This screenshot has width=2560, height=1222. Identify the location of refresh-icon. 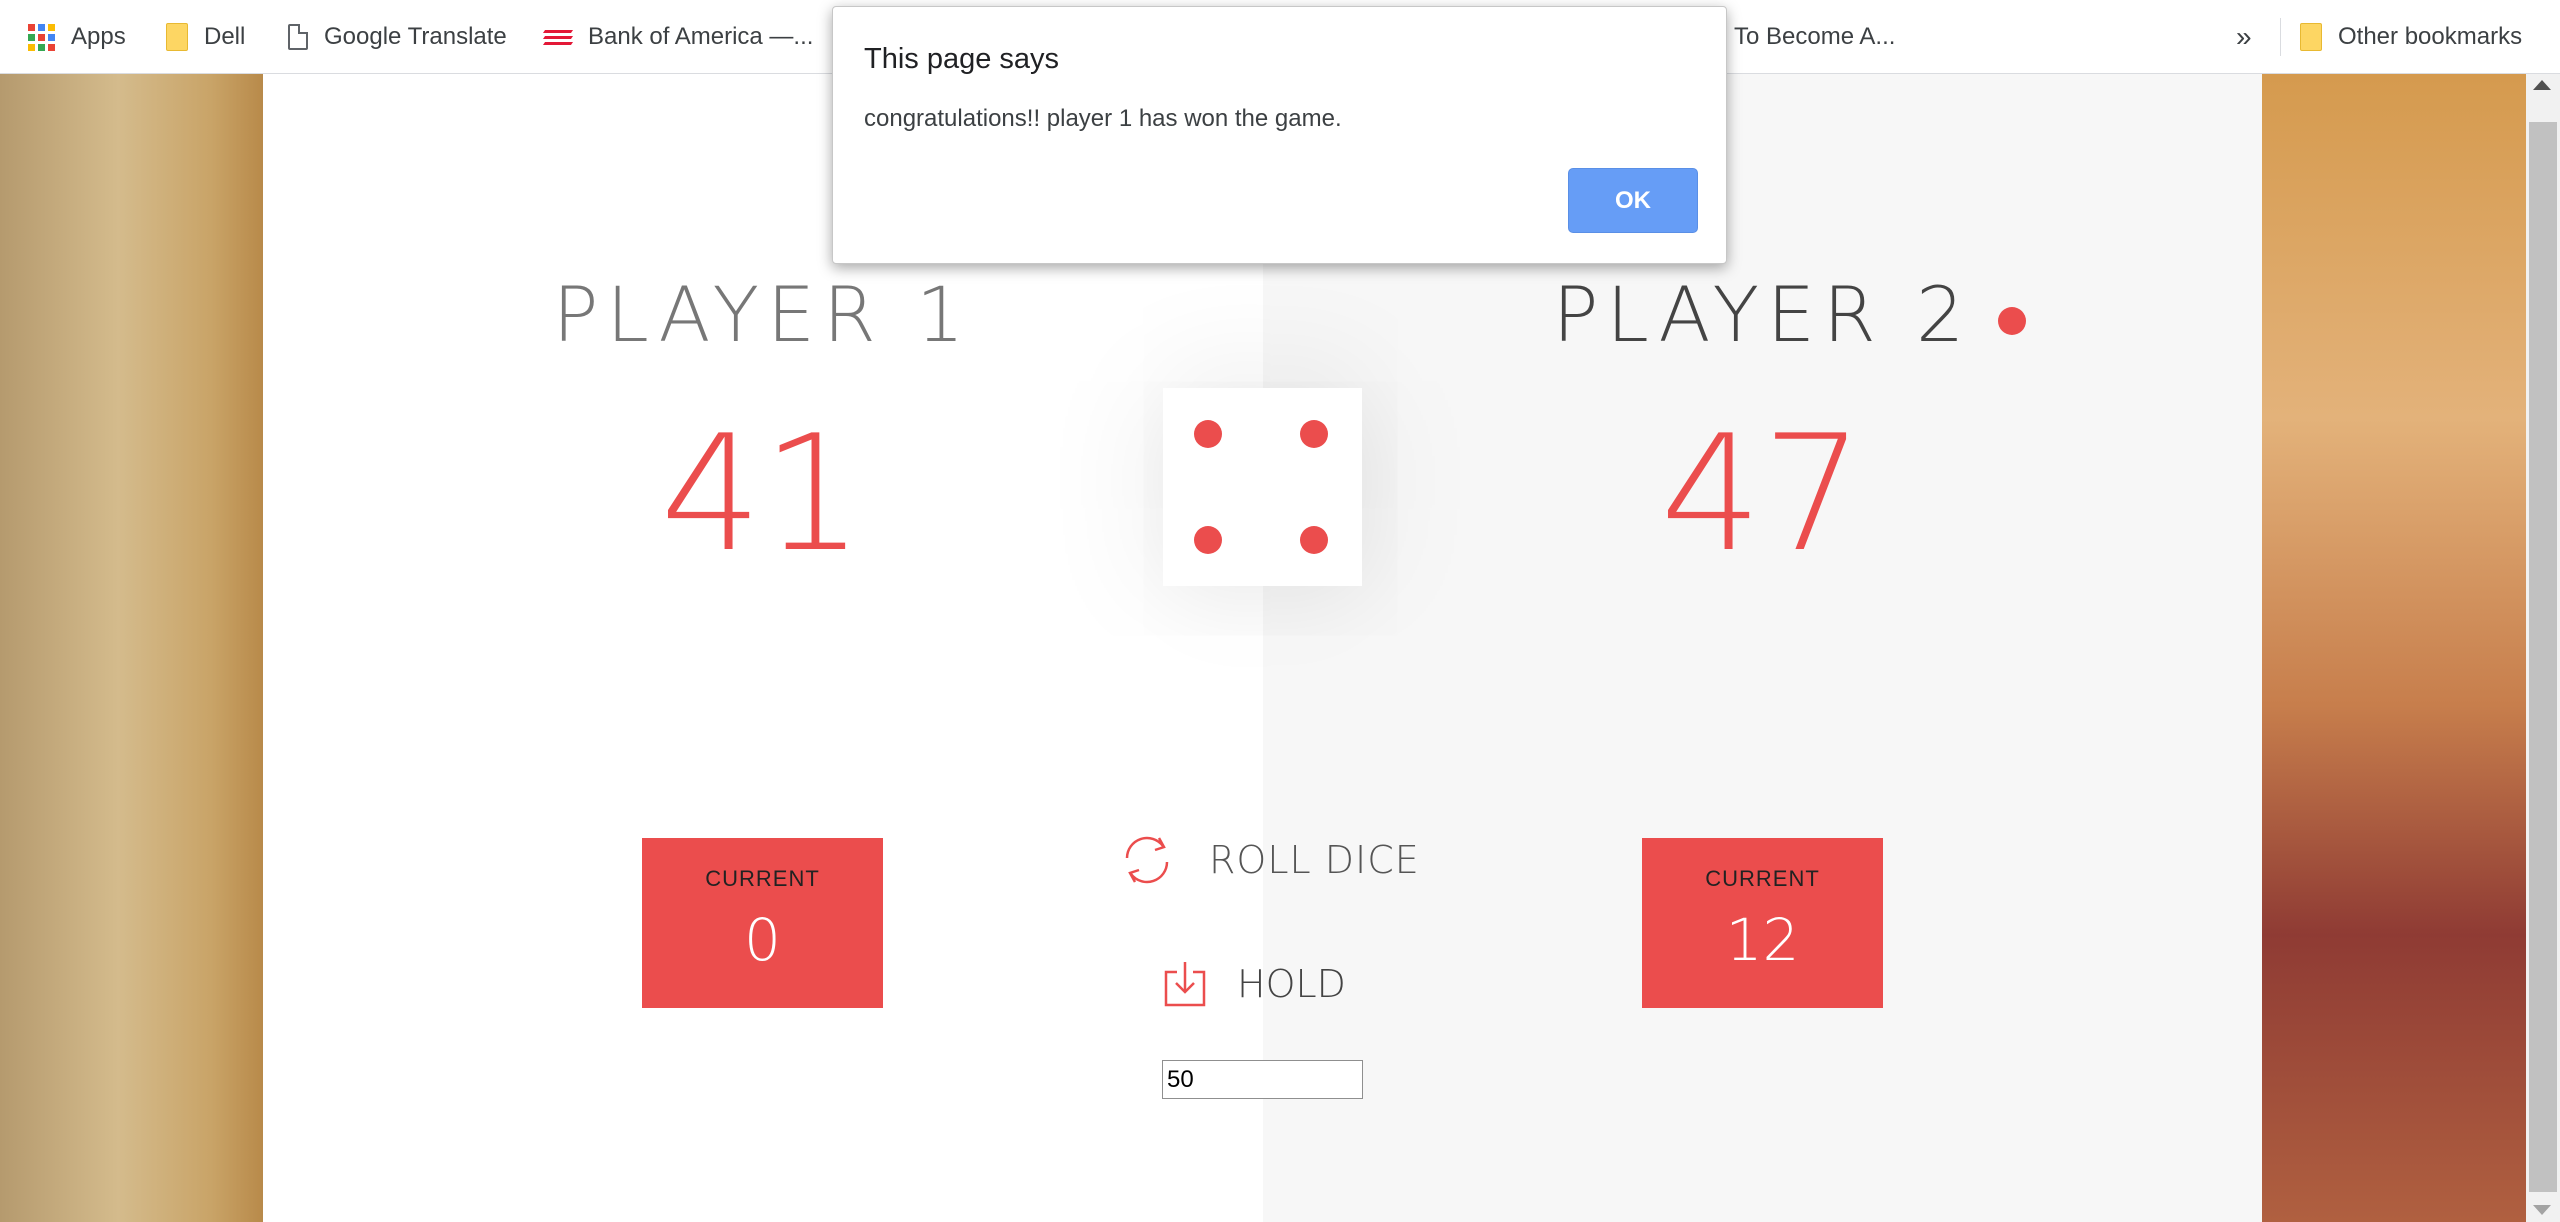
(1147, 860).